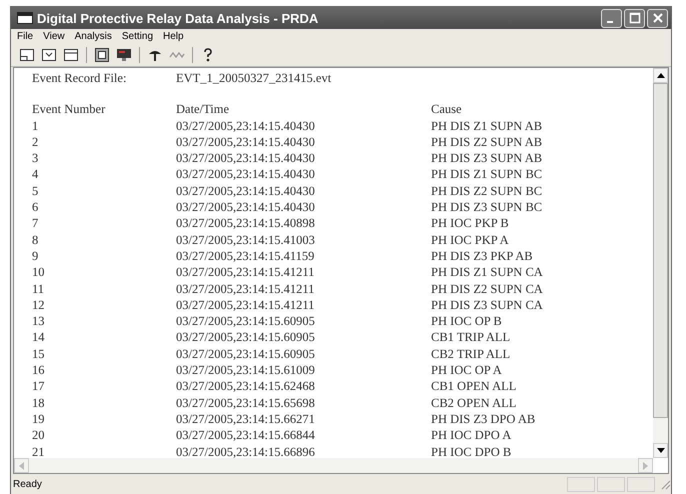 This screenshot has height=494, width=686. I want to click on window-icon, so click(25, 18).